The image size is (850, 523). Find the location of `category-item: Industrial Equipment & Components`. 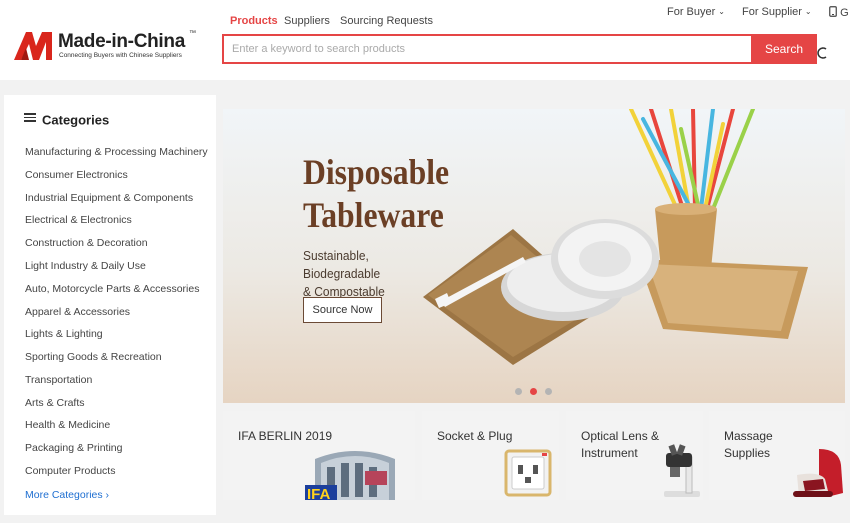

category-item: Industrial Equipment & Components is located at coordinates (109, 198).